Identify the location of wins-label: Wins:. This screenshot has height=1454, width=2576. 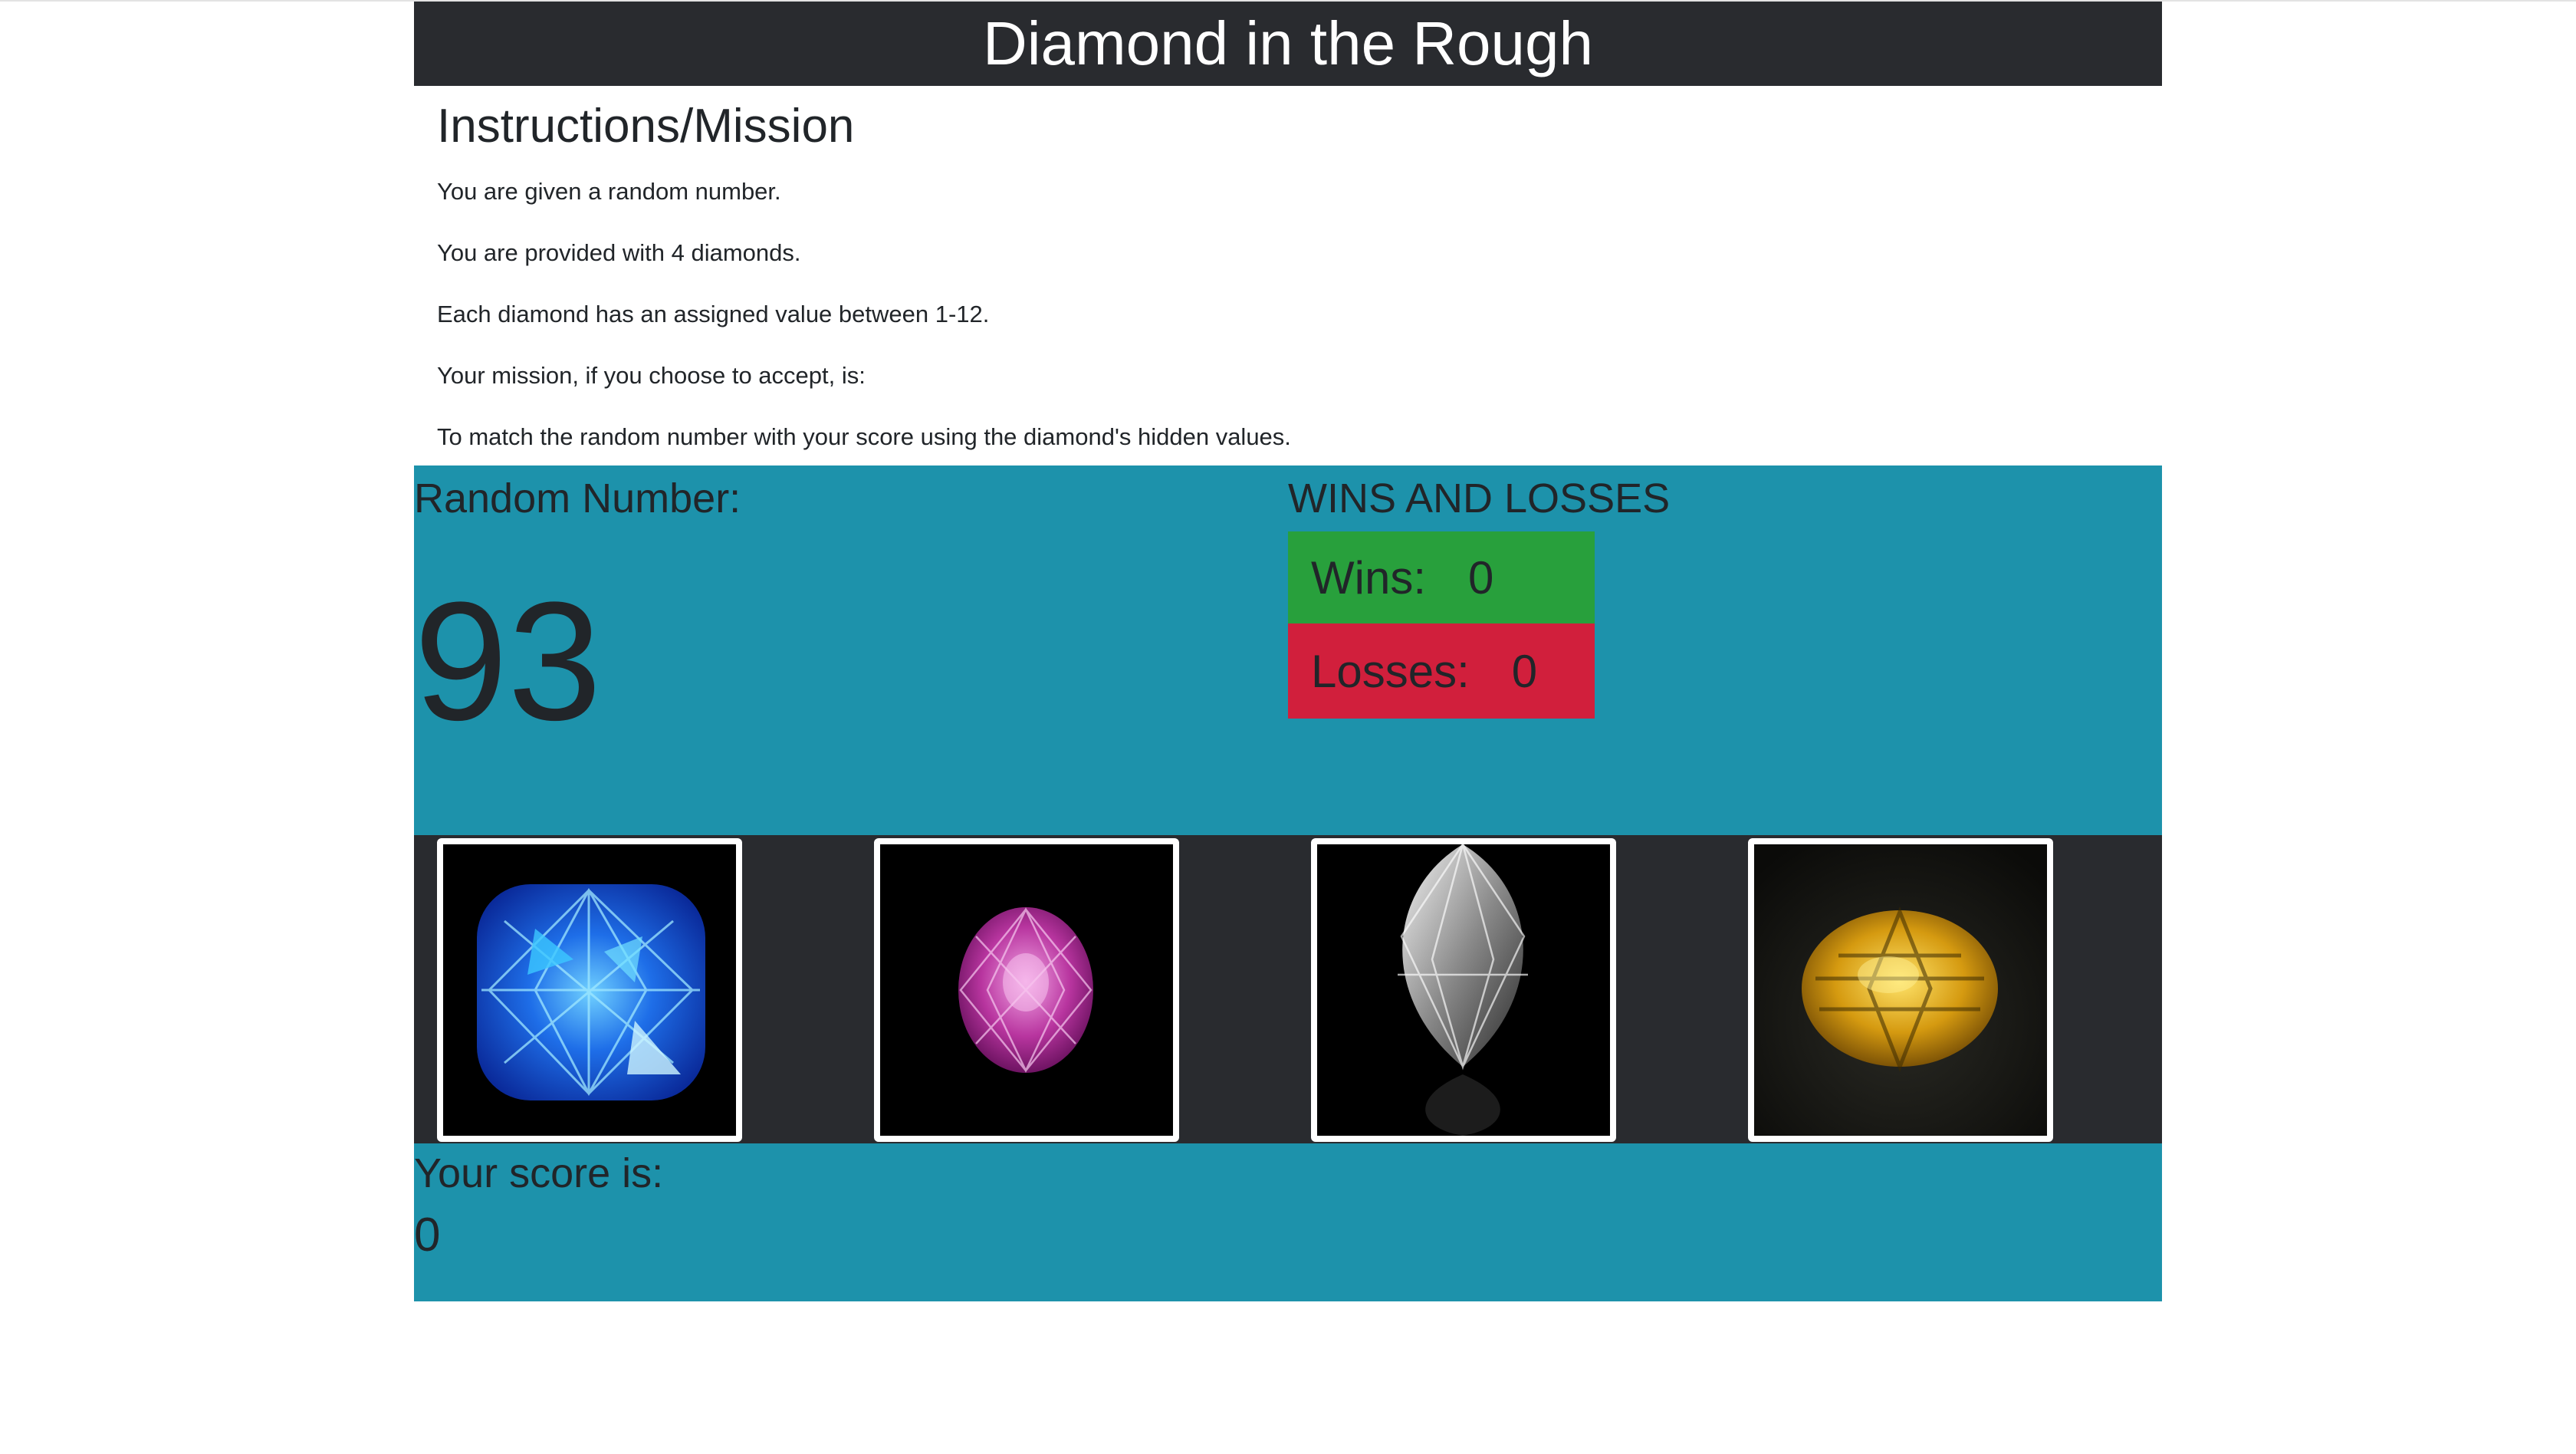
(1368, 577).